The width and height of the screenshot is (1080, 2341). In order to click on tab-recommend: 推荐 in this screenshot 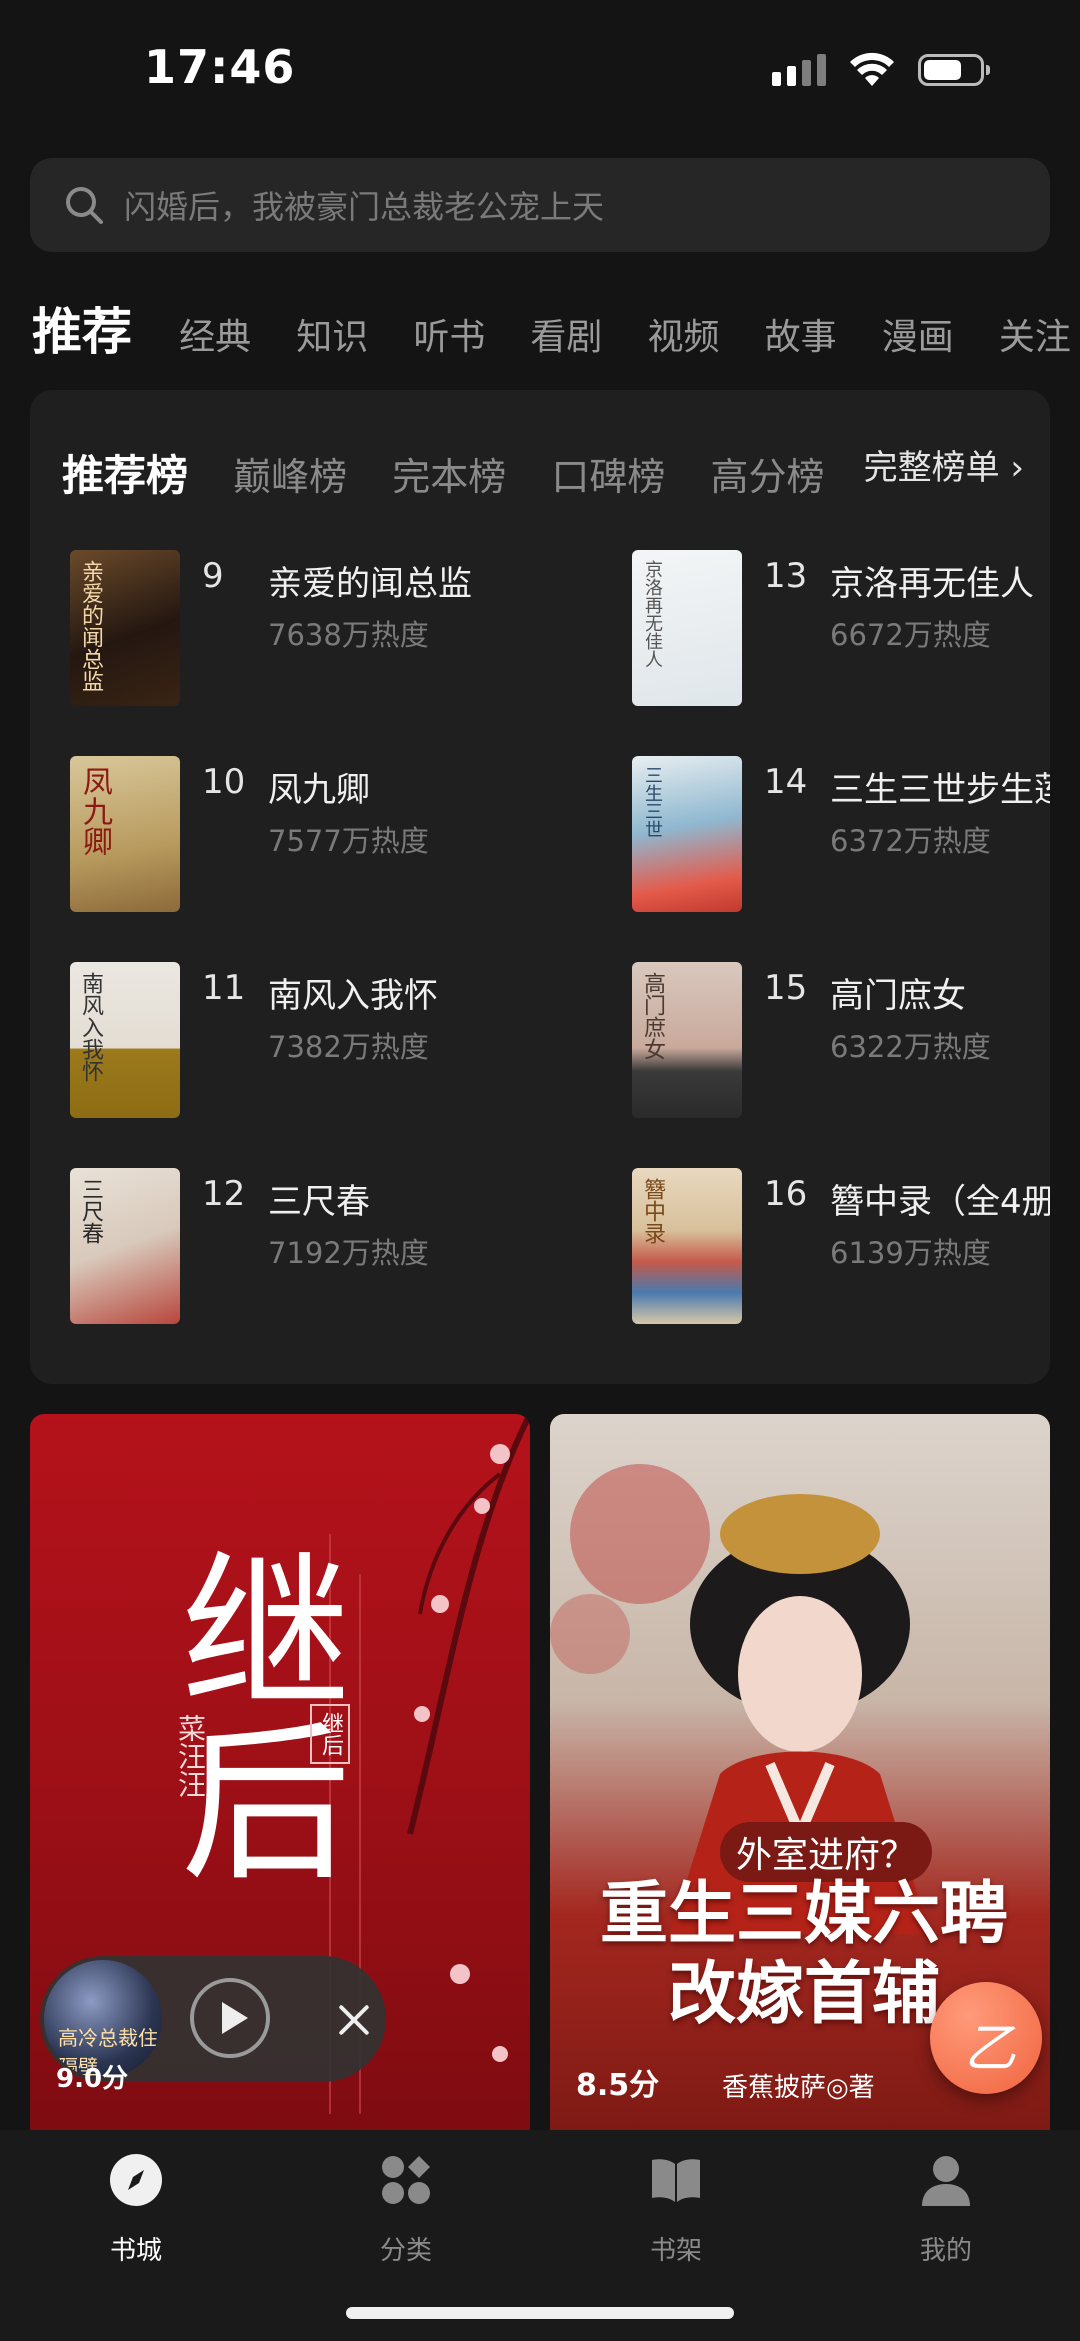, I will do `click(82, 327)`.